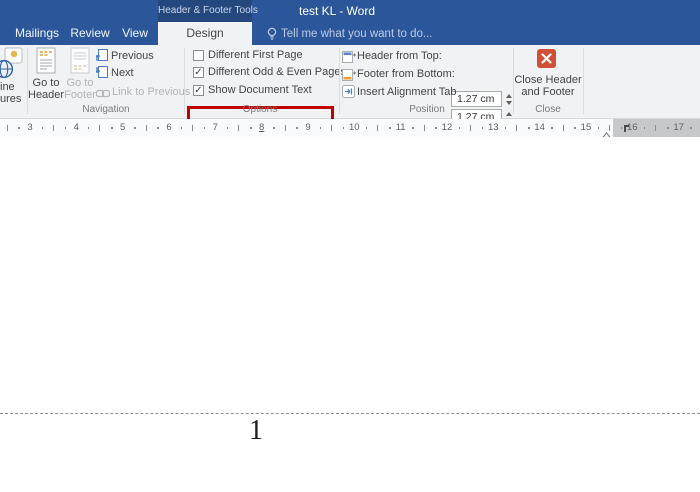  I want to click on ruler-number: 6, so click(169, 127).